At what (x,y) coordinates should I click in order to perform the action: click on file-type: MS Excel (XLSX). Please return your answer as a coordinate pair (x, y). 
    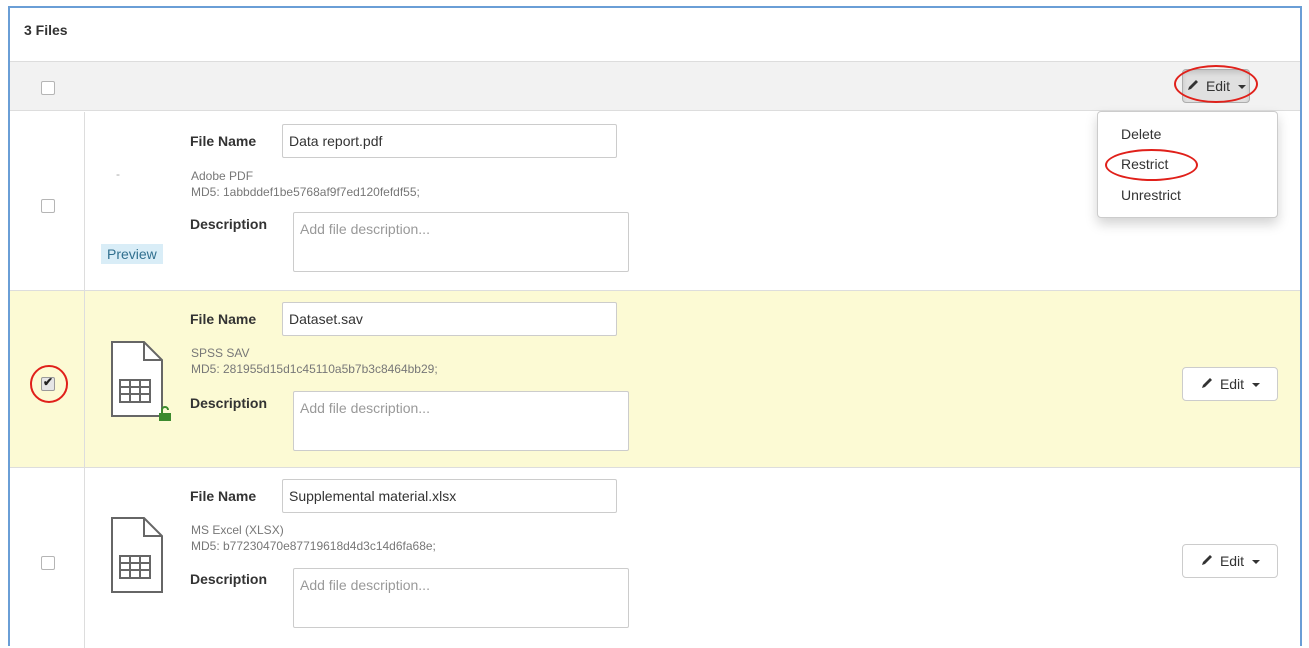
    Looking at the image, I should click on (237, 530).